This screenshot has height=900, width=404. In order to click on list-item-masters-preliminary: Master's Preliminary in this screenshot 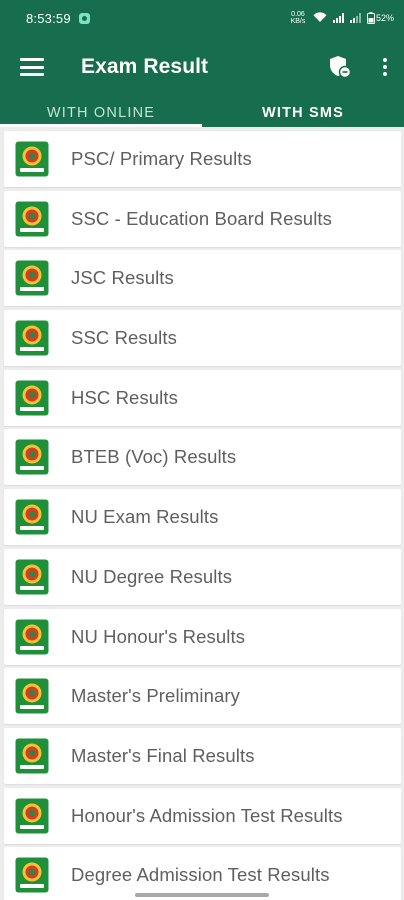, I will do `click(202, 696)`.